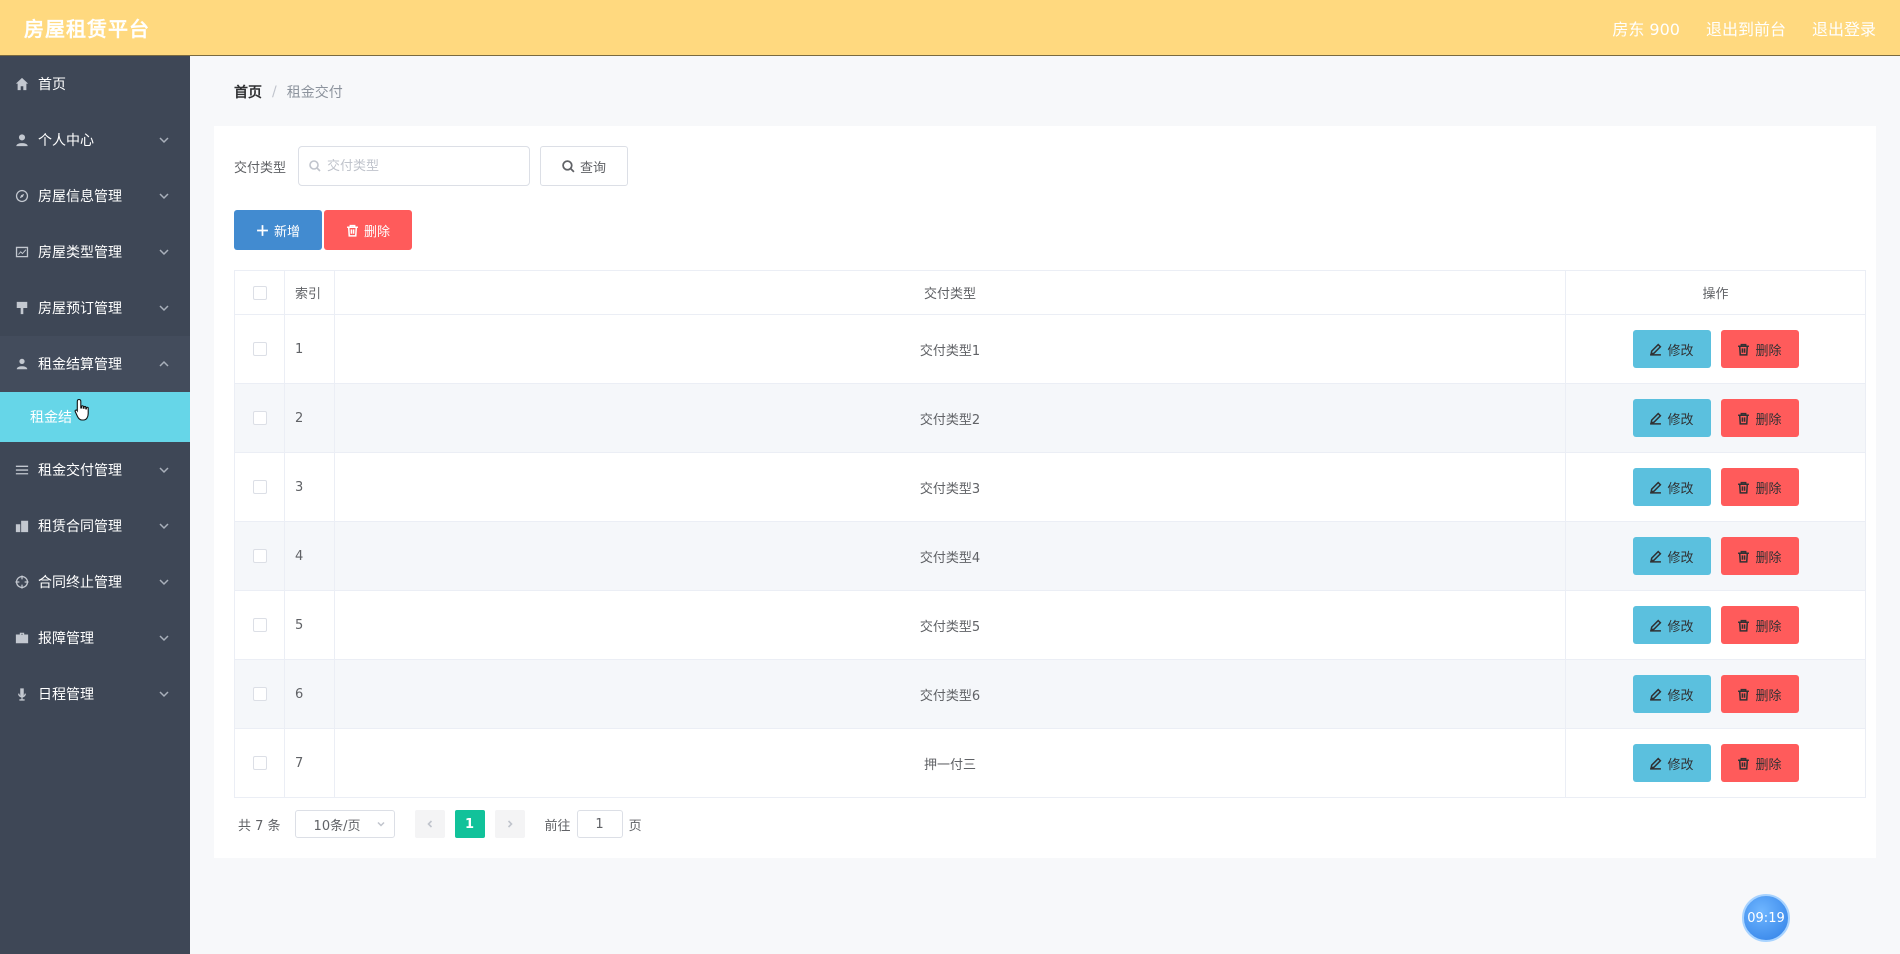  What do you see at coordinates (22, 526) in the screenshot?
I see `building-icon` at bounding box center [22, 526].